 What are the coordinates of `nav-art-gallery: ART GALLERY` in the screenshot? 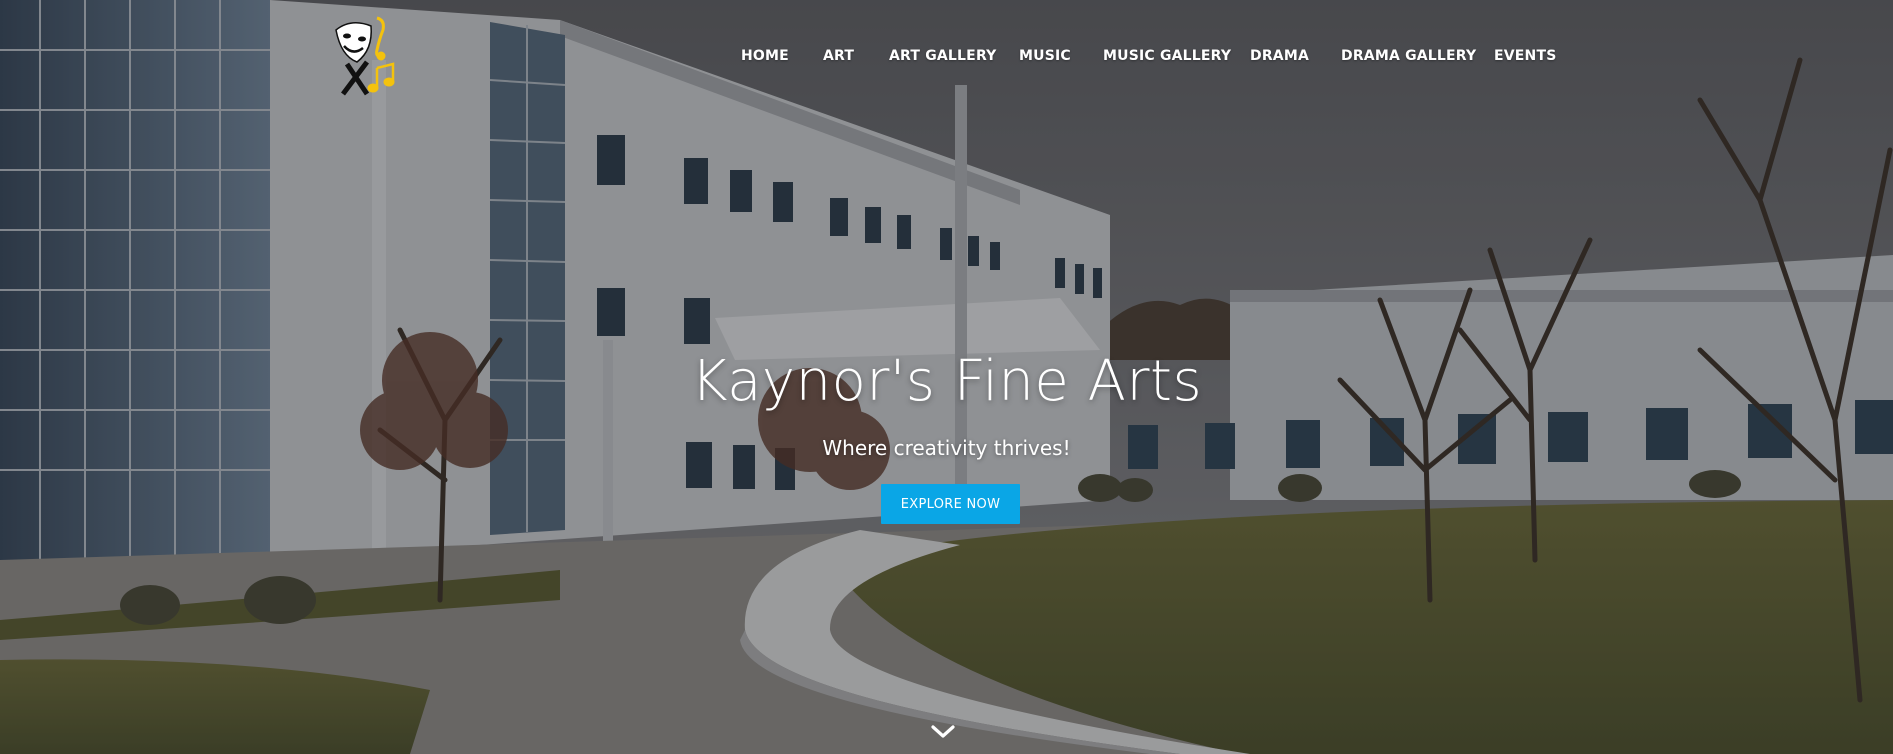 It's located at (943, 56).